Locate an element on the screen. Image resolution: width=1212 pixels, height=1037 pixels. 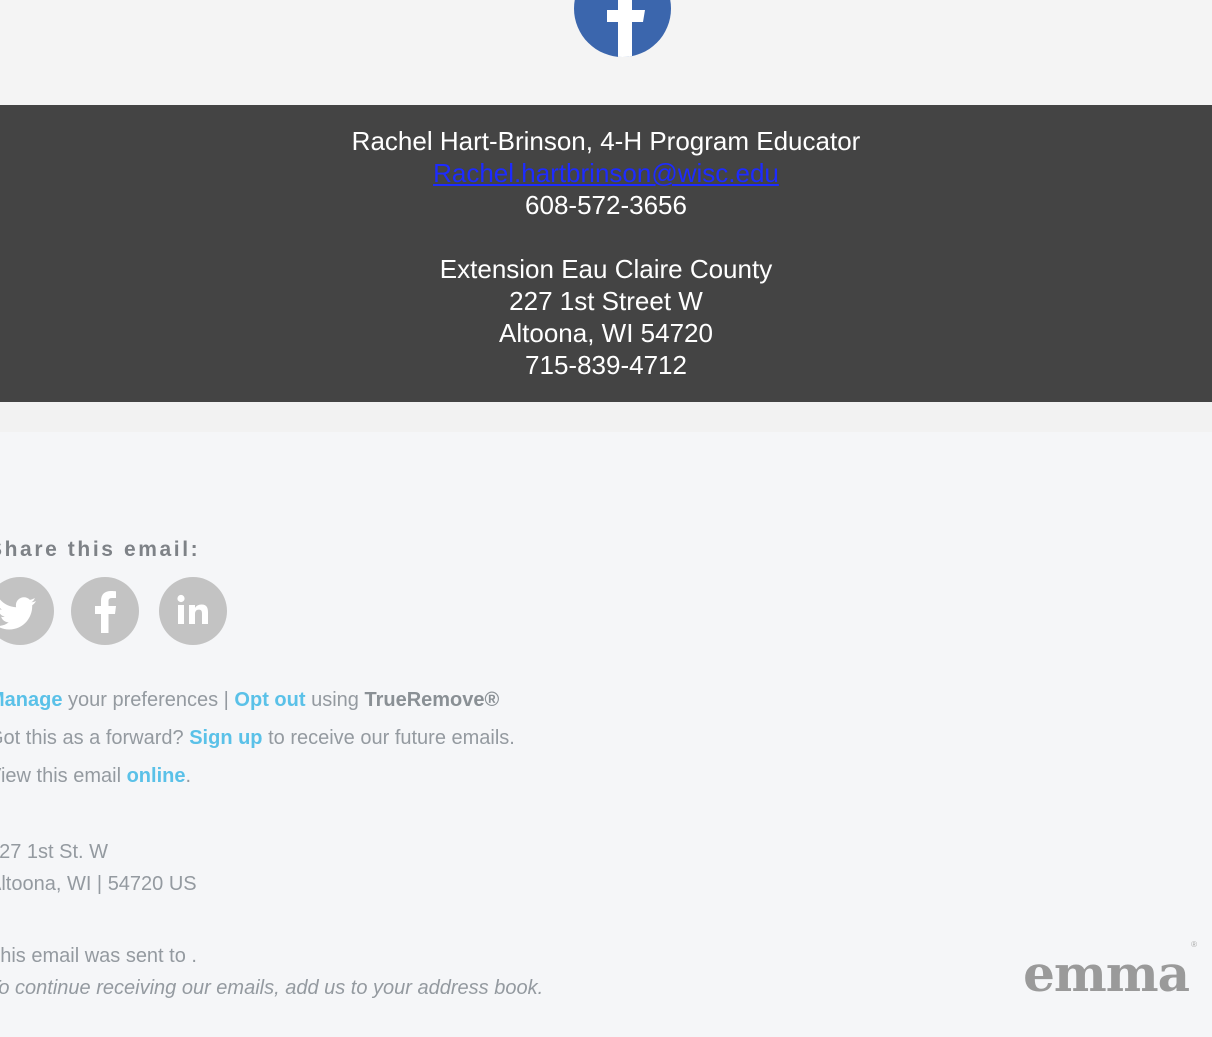
online-link: online is located at coordinates (156, 776).